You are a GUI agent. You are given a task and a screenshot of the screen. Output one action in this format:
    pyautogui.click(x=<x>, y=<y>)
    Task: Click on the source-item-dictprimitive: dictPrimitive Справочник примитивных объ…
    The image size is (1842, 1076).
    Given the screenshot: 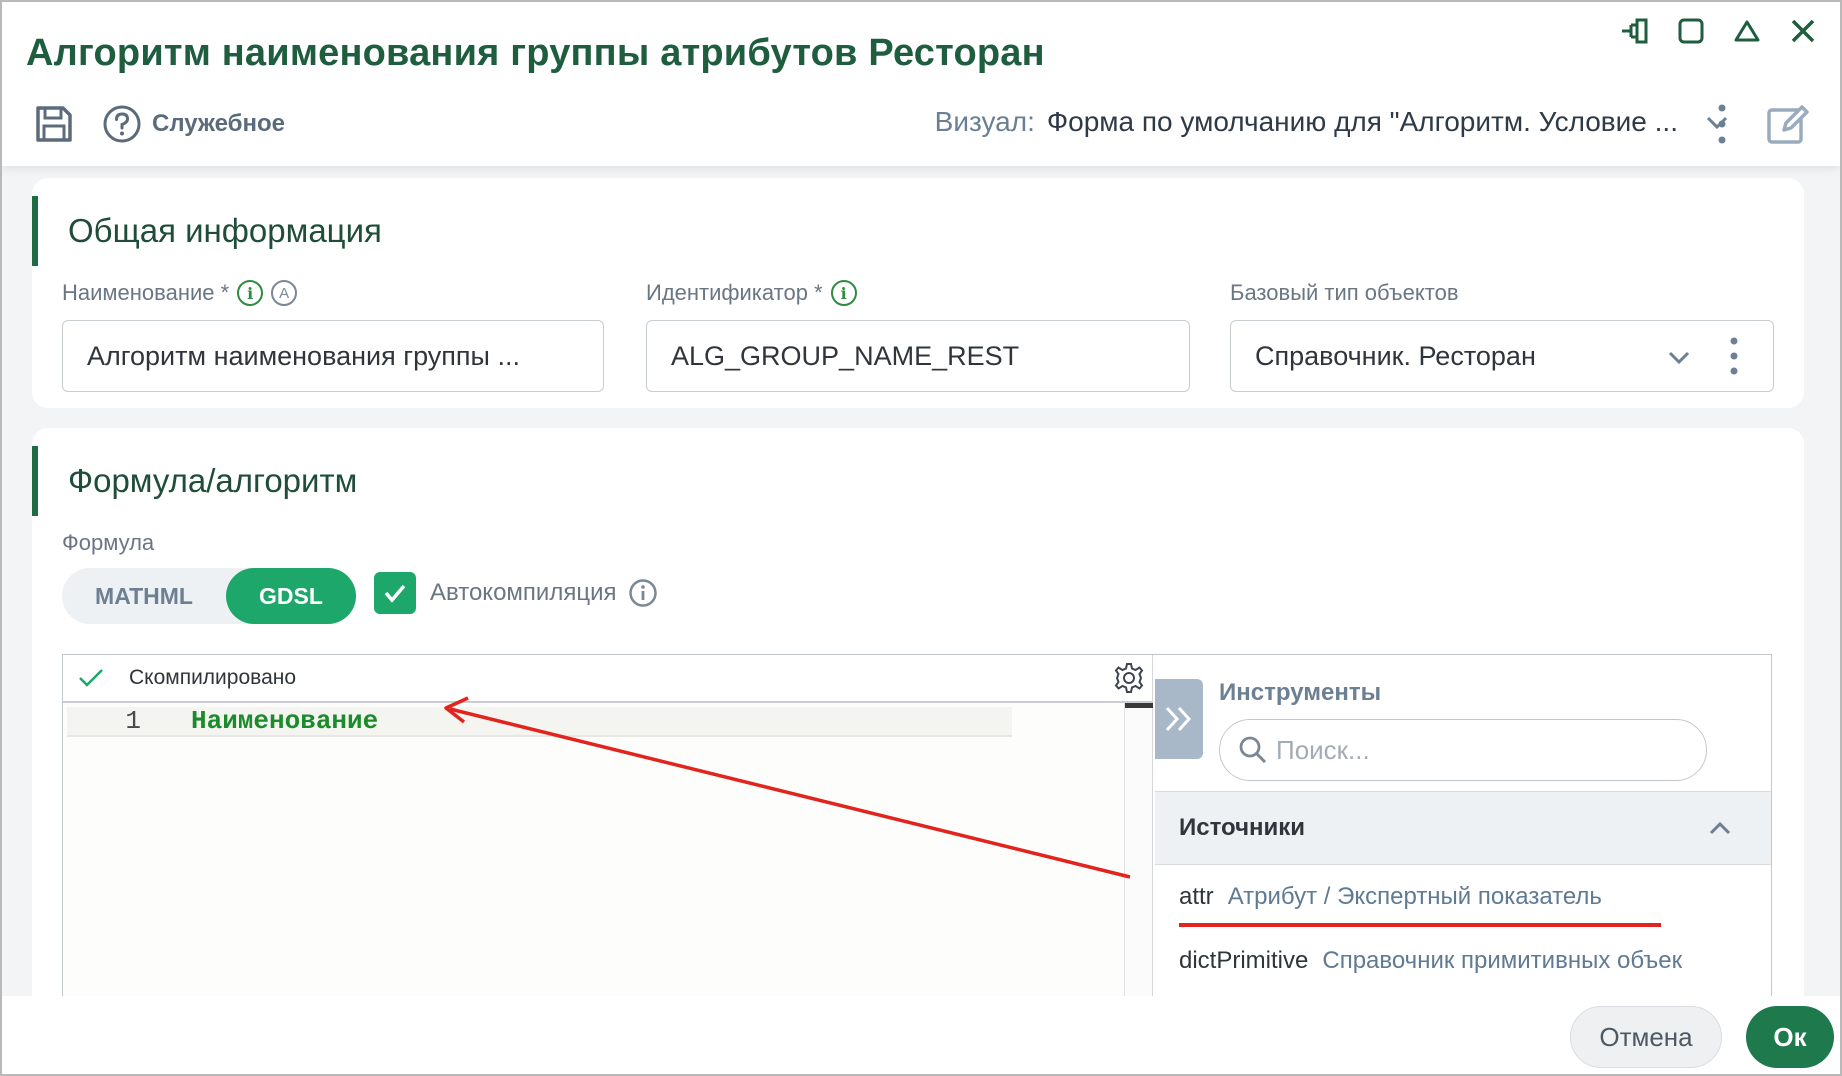 What is the action you would take?
    pyautogui.click(x=1430, y=961)
    